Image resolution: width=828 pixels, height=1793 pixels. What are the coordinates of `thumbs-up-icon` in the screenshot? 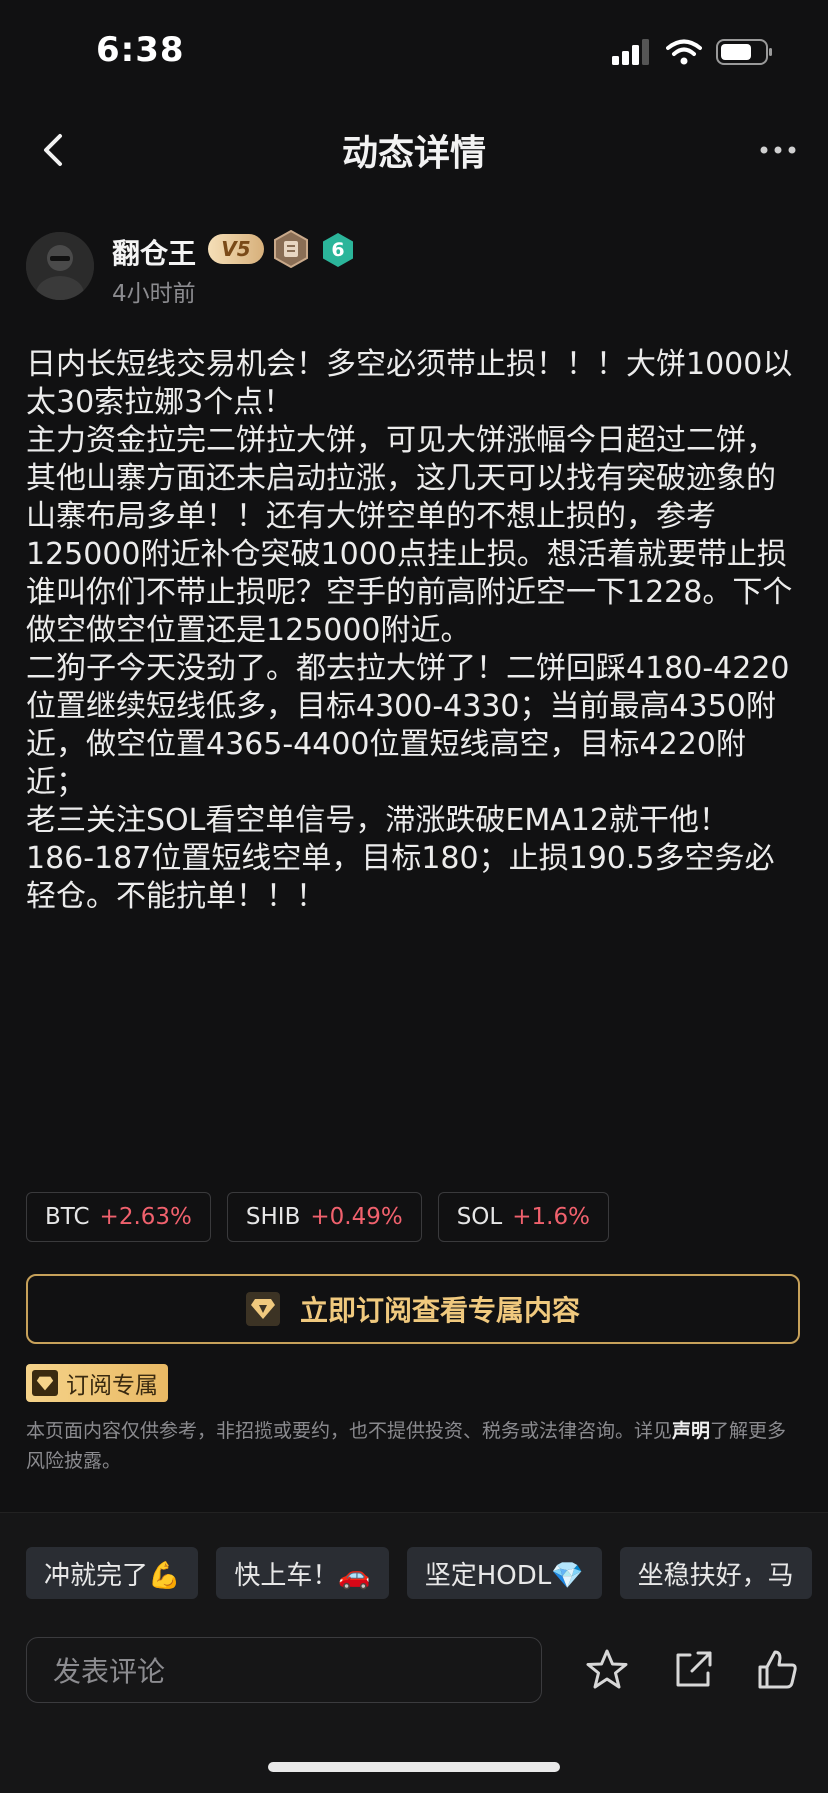 It's located at (777, 1670).